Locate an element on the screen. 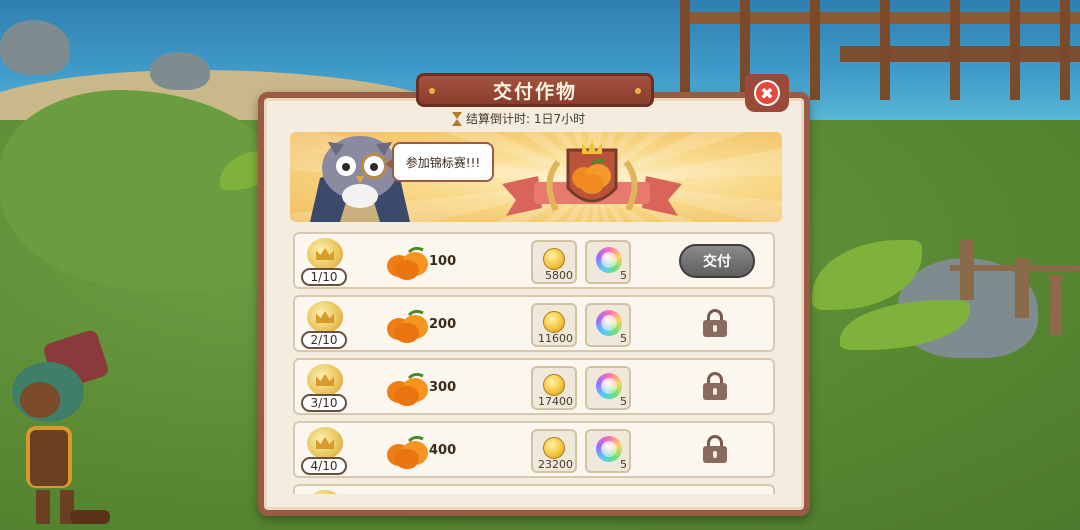 The height and width of the screenshot is (530, 1080). dialog-title: 交付作物 is located at coordinates (534, 91).